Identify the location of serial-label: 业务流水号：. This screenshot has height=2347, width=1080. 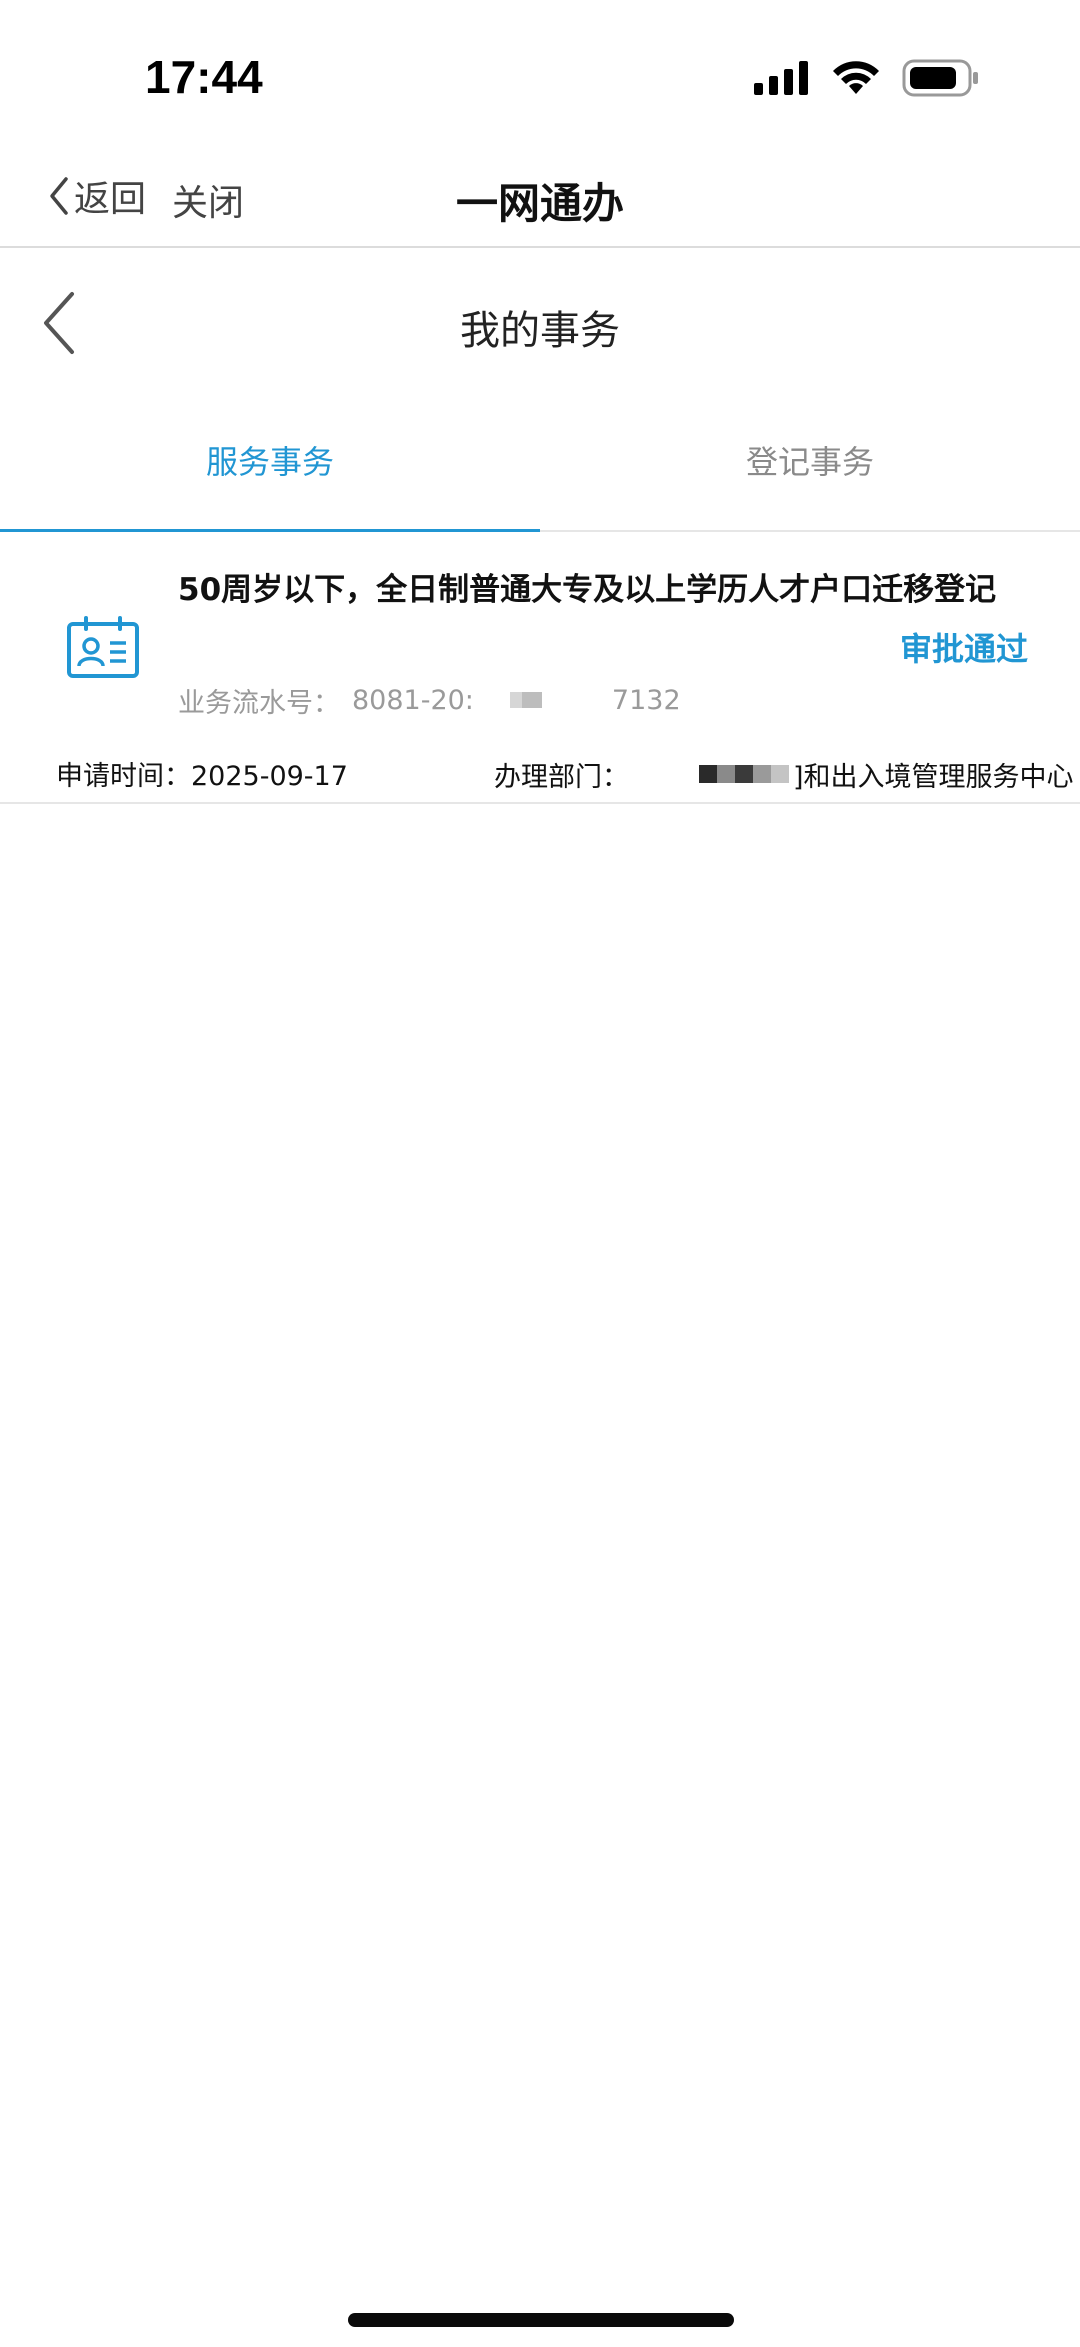
(259, 703).